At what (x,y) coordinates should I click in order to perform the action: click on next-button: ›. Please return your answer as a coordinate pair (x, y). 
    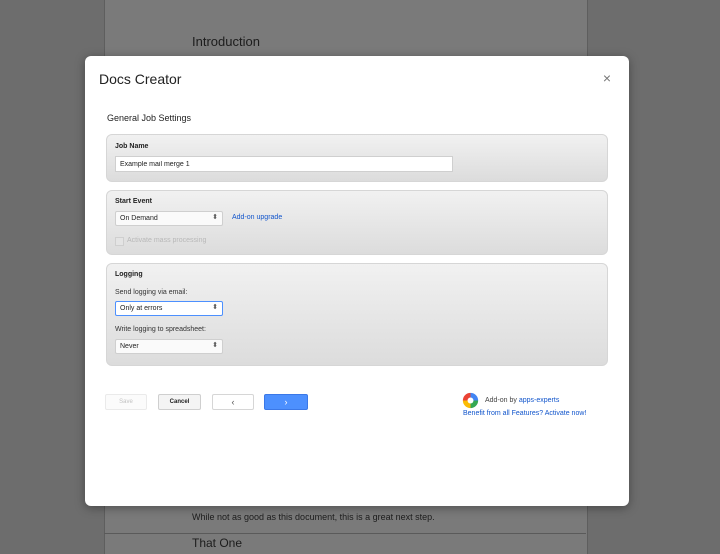
    Looking at the image, I should click on (286, 402).